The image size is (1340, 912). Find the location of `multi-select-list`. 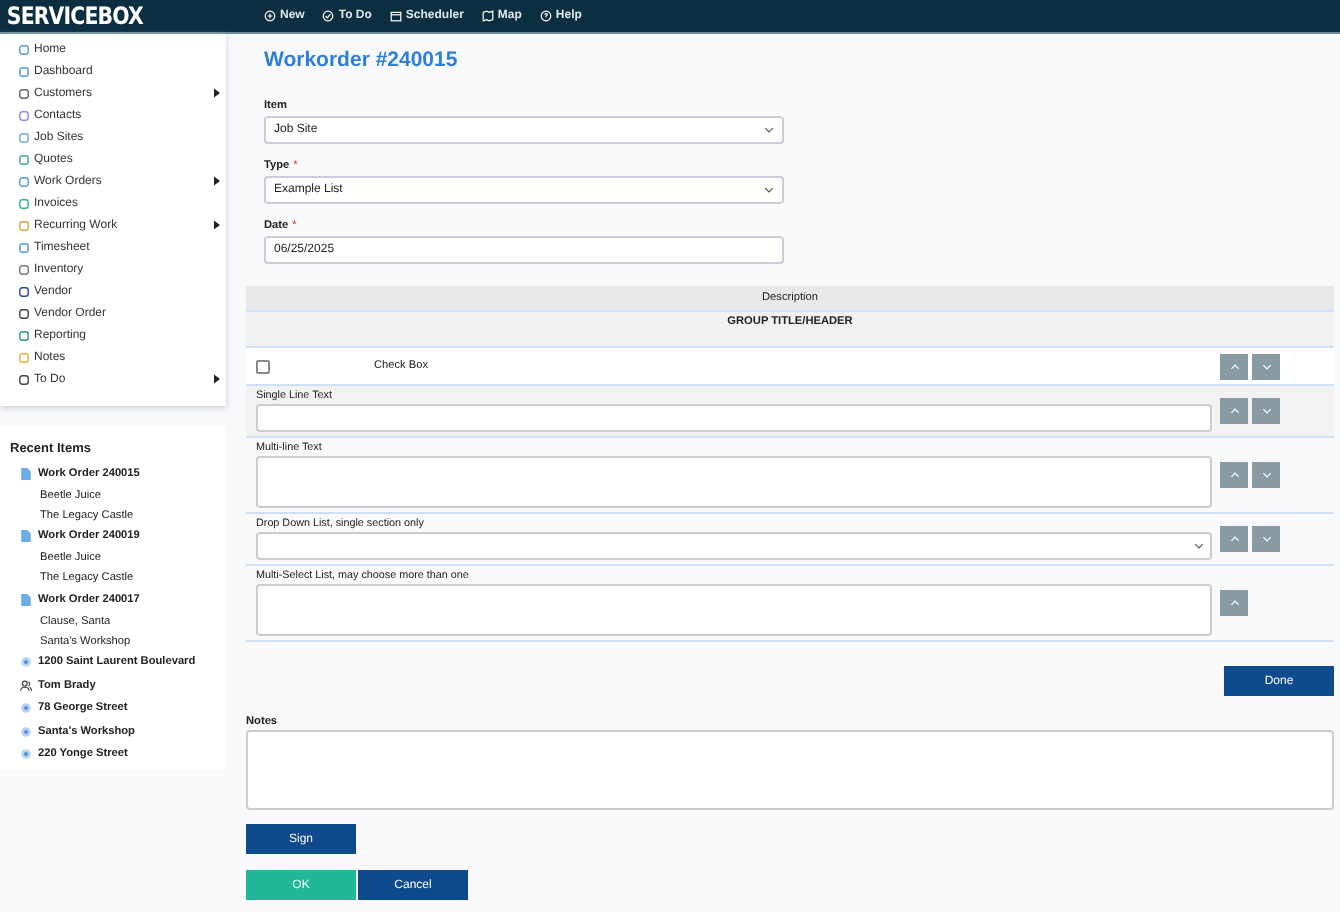

multi-select-list is located at coordinates (734, 610).